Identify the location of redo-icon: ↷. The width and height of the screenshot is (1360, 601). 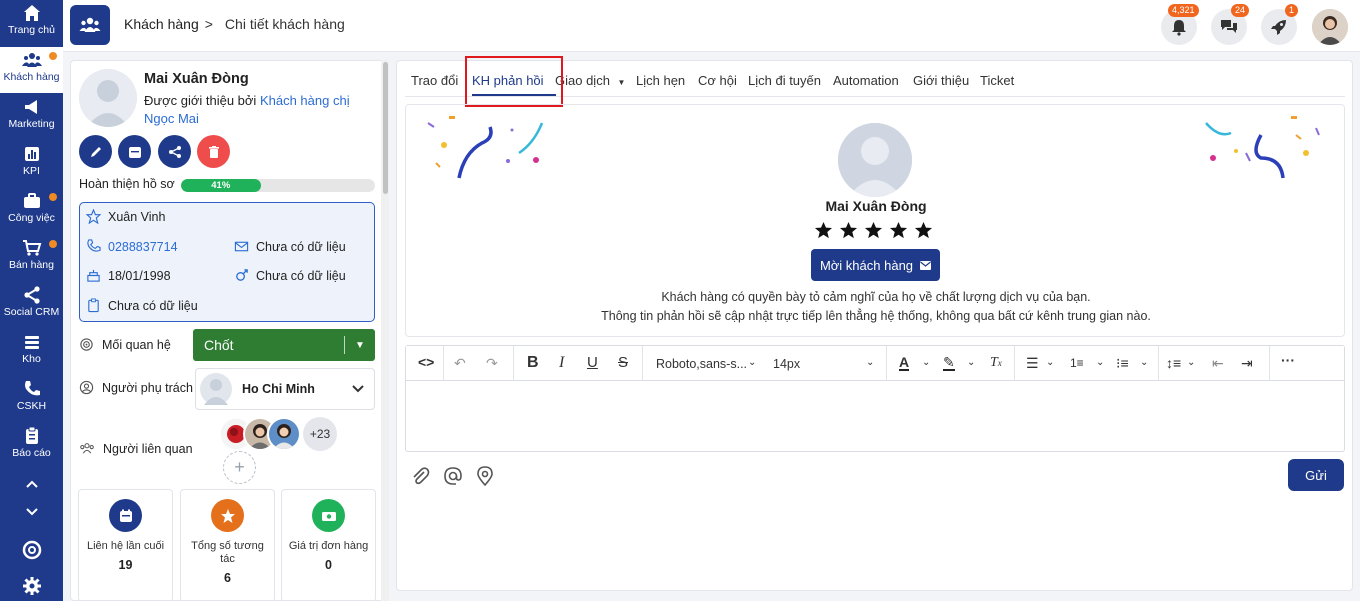
(492, 363).